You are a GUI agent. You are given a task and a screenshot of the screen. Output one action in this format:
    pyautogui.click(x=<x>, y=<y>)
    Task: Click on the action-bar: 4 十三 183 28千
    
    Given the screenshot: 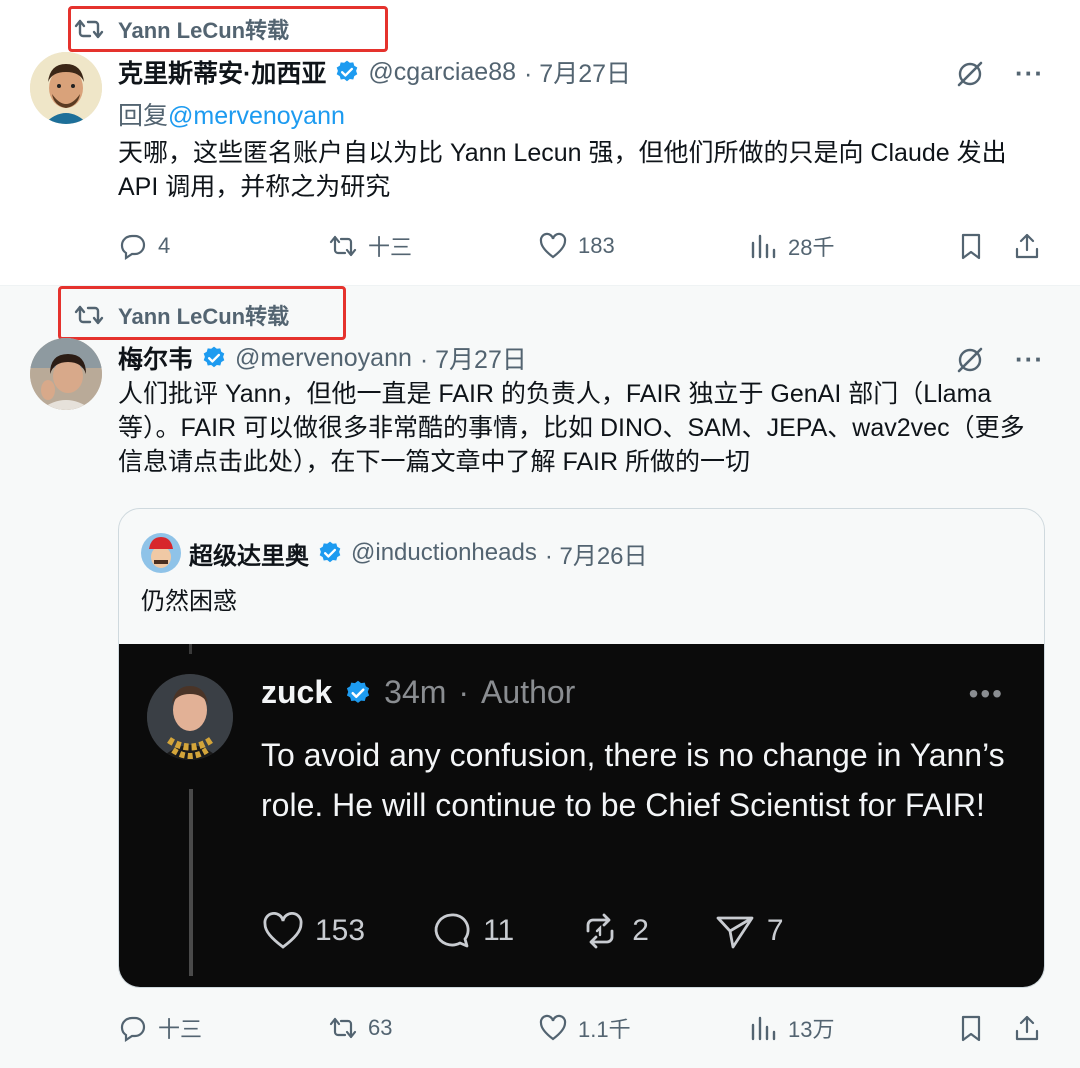 What is the action you would take?
    pyautogui.click(x=583, y=246)
    